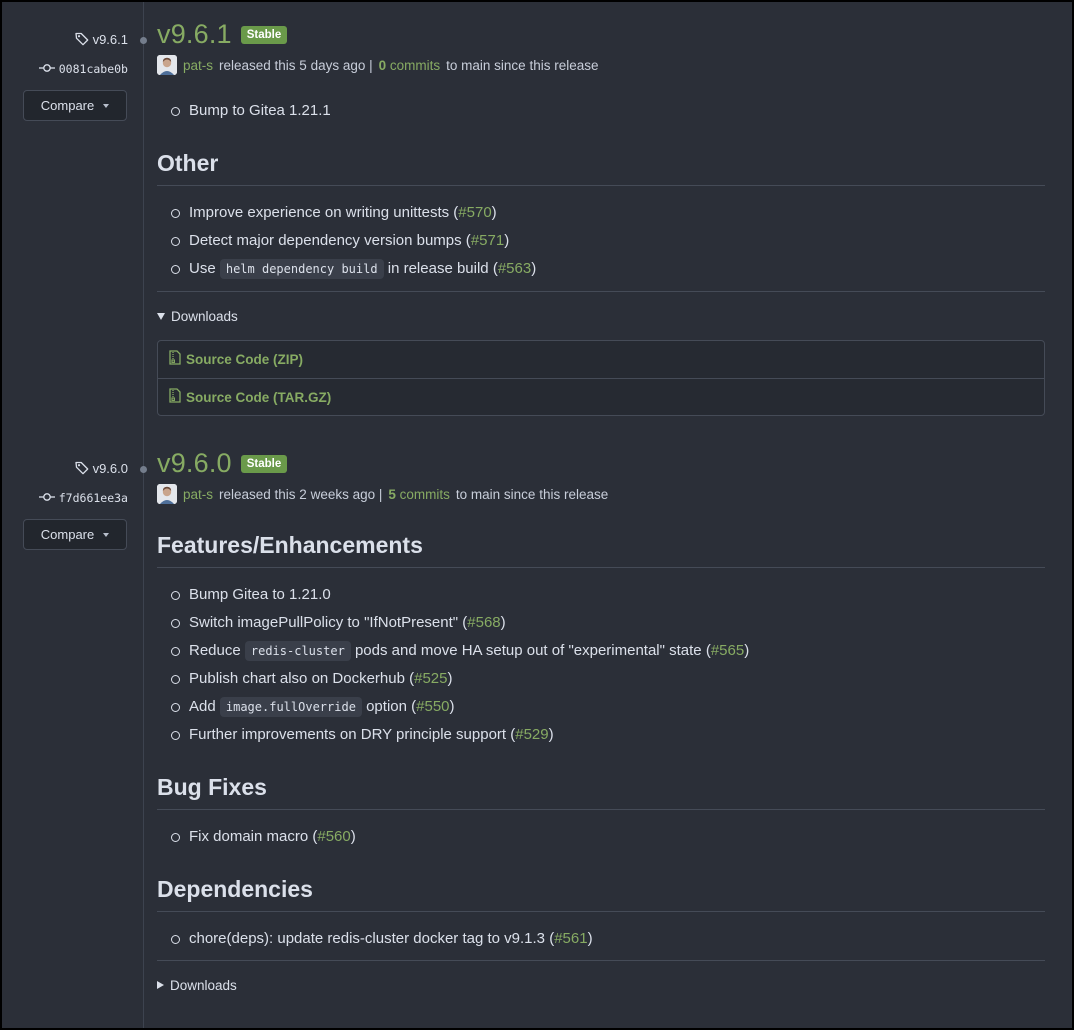 The width and height of the screenshot is (1074, 1030). What do you see at coordinates (296, 65) in the screenshot?
I see `released-text: released this 5 days ago |` at bounding box center [296, 65].